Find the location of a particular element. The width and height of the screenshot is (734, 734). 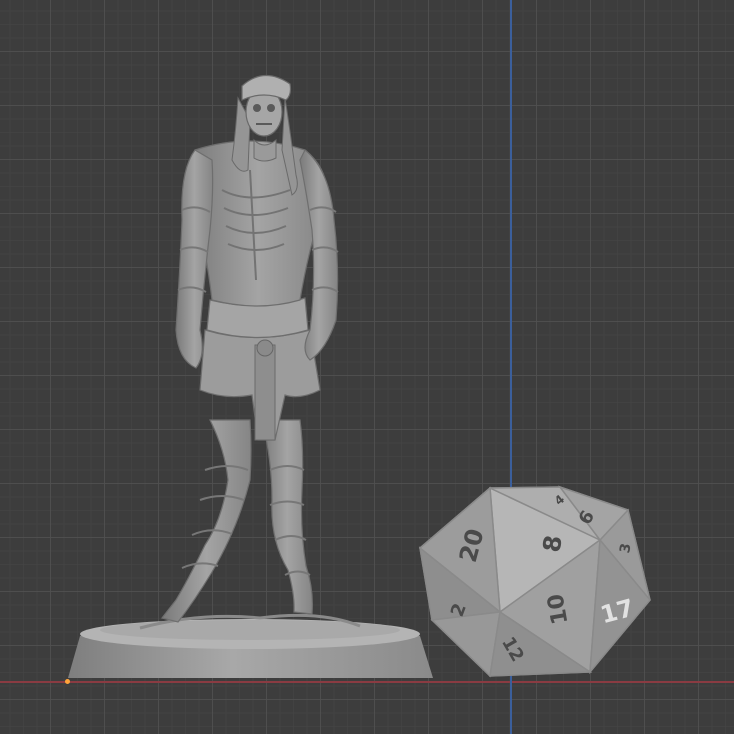

mummy-loincloth is located at coordinates (260, 369).